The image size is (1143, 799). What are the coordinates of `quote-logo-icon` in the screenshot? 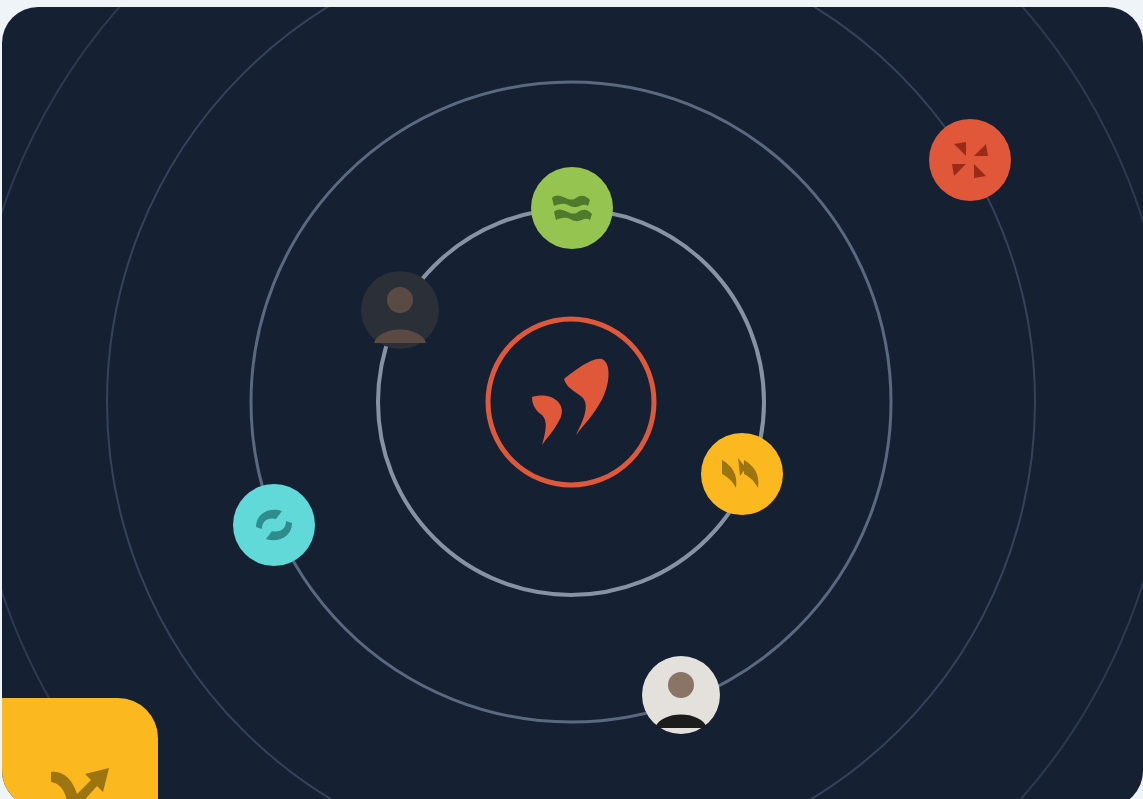 It's located at (571, 402).